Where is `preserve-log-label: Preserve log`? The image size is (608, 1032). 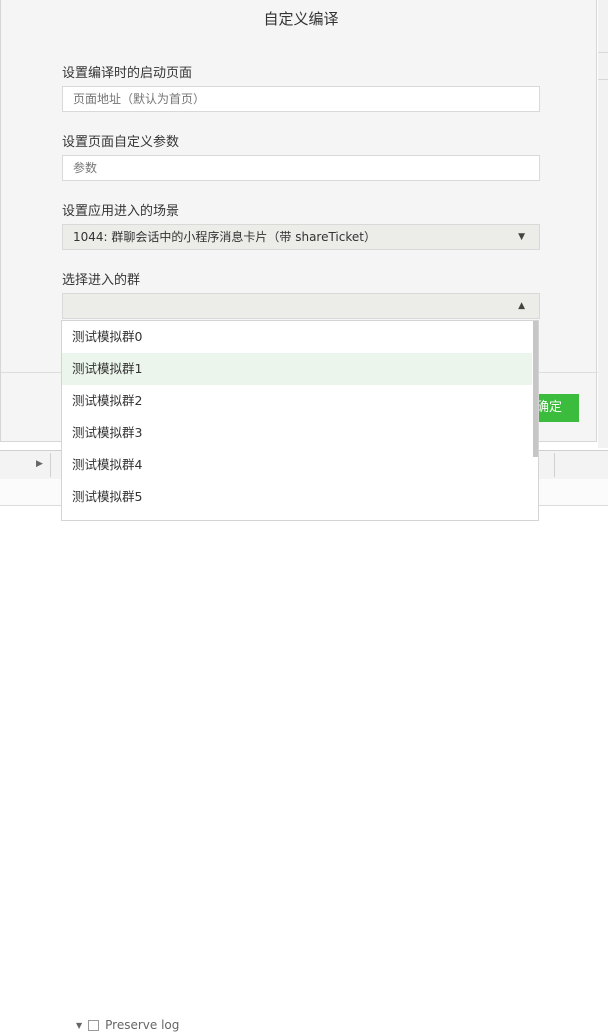 preserve-log-label: Preserve log is located at coordinates (142, 1025).